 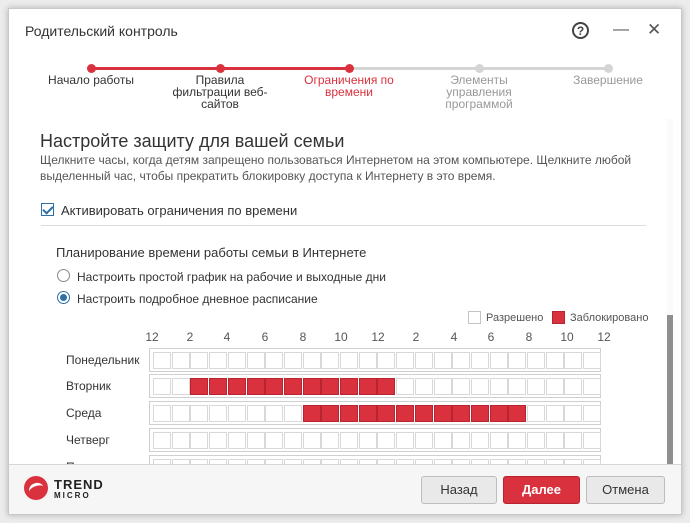 I want to click on minimize-icon: —, so click(x=621, y=30).